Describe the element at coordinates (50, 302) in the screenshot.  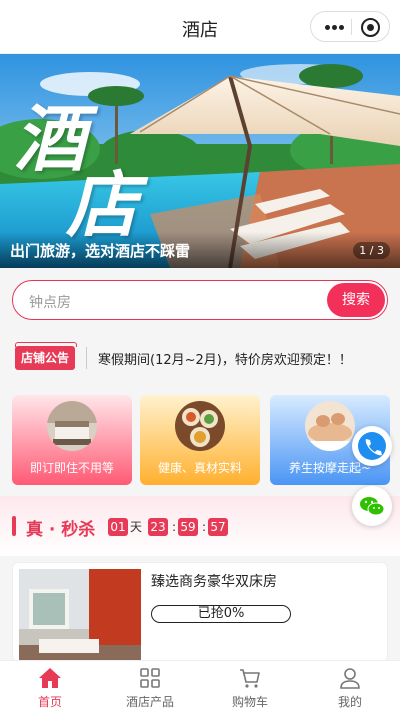
I see `search-input: 钟点房` at that location.